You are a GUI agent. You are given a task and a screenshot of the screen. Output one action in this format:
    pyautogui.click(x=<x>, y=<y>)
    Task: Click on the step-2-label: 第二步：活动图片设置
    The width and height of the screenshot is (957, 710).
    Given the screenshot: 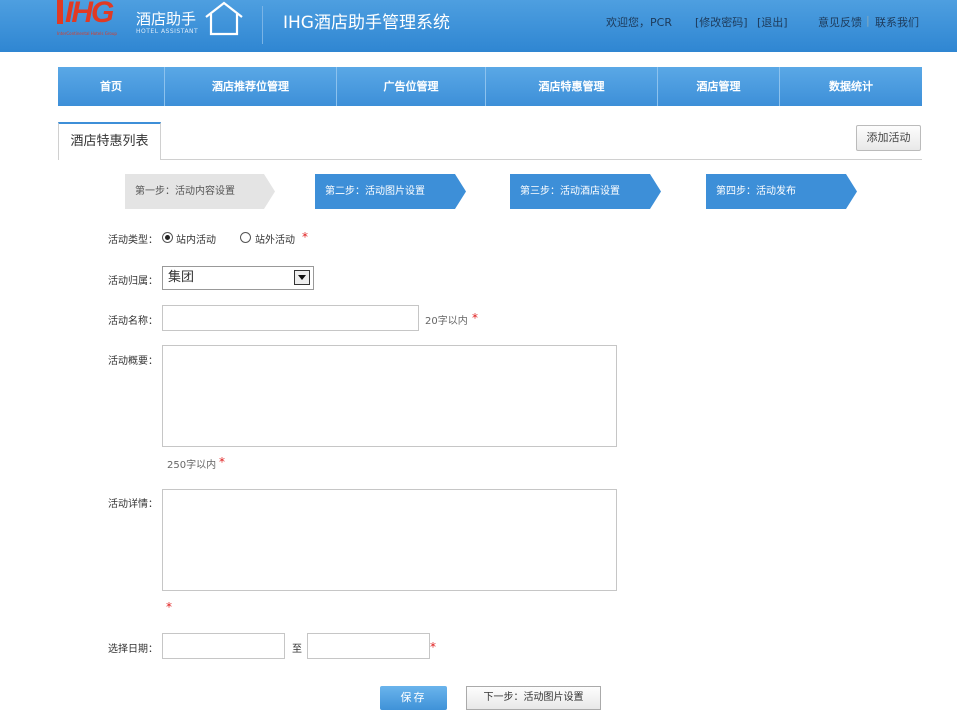 What is the action you would take?
    pyautogui.click(x=375, y=191)
    